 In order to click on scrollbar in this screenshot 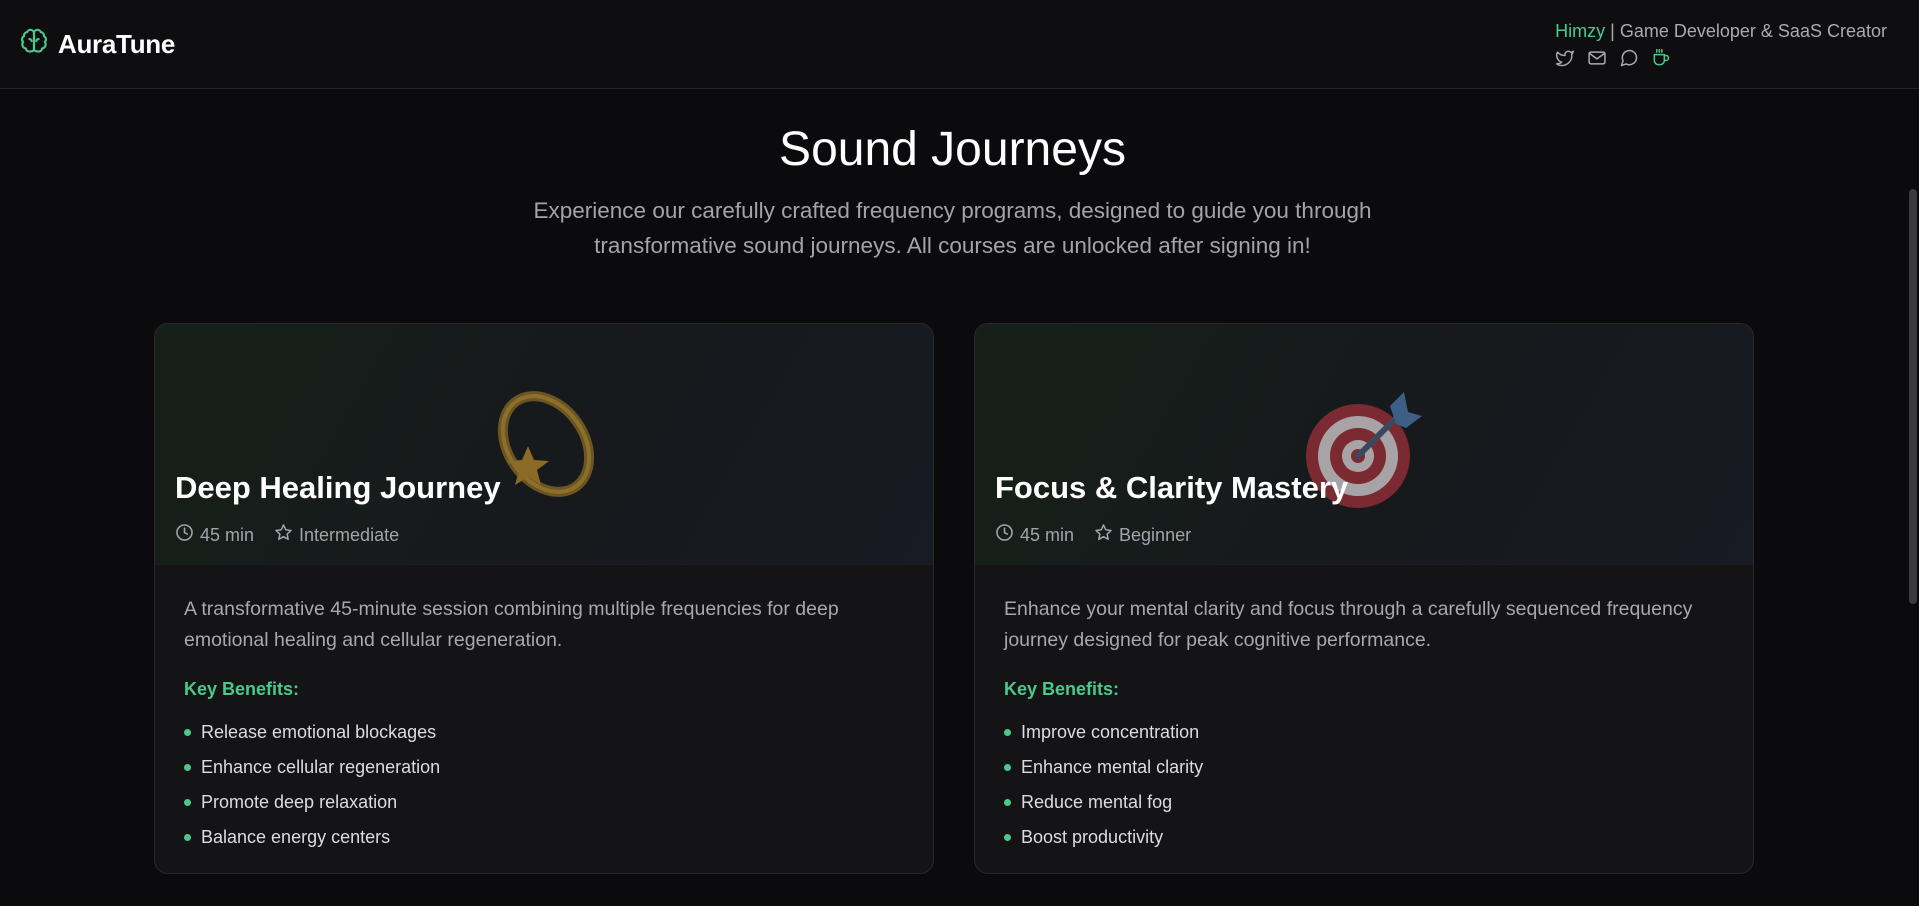, I will do `click(1912, 497)`.